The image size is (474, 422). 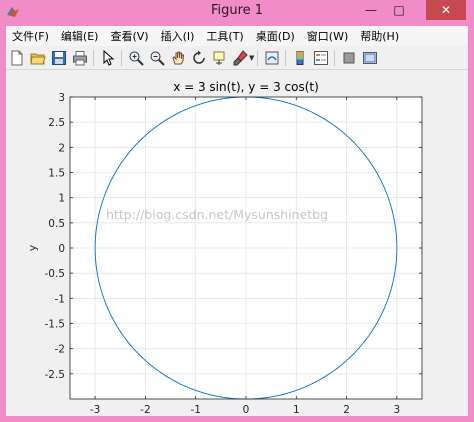 What do you see at coordinates (370, 58) in the screenshot?
I see `show-plot-tools-icon` at bounding box center [370, 58].